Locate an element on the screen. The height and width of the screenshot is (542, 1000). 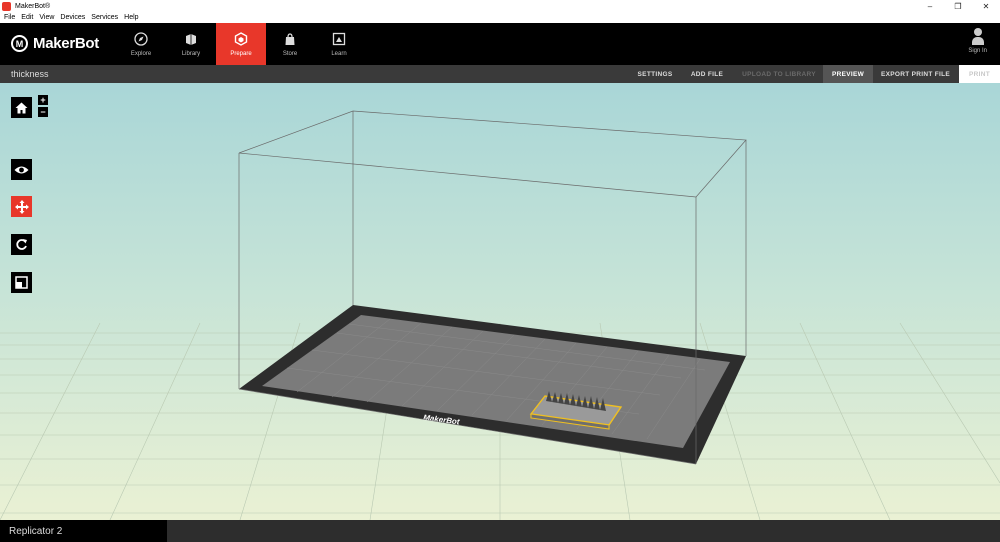
upload-to-library-button: UPLOAD TO LIBRARY is located at coordinates (779, 74).